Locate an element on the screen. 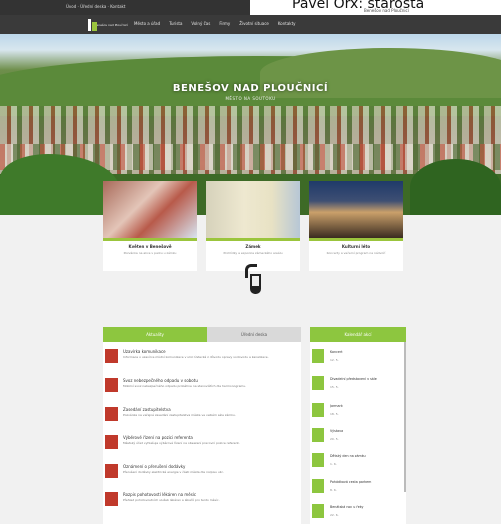  hero-trees-right is located at coordinates (455, 187).